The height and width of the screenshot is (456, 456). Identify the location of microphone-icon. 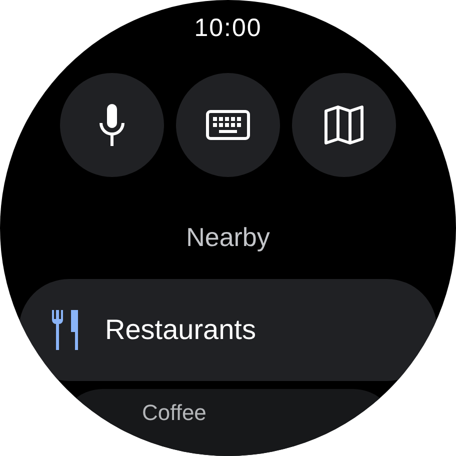
(112, 125).